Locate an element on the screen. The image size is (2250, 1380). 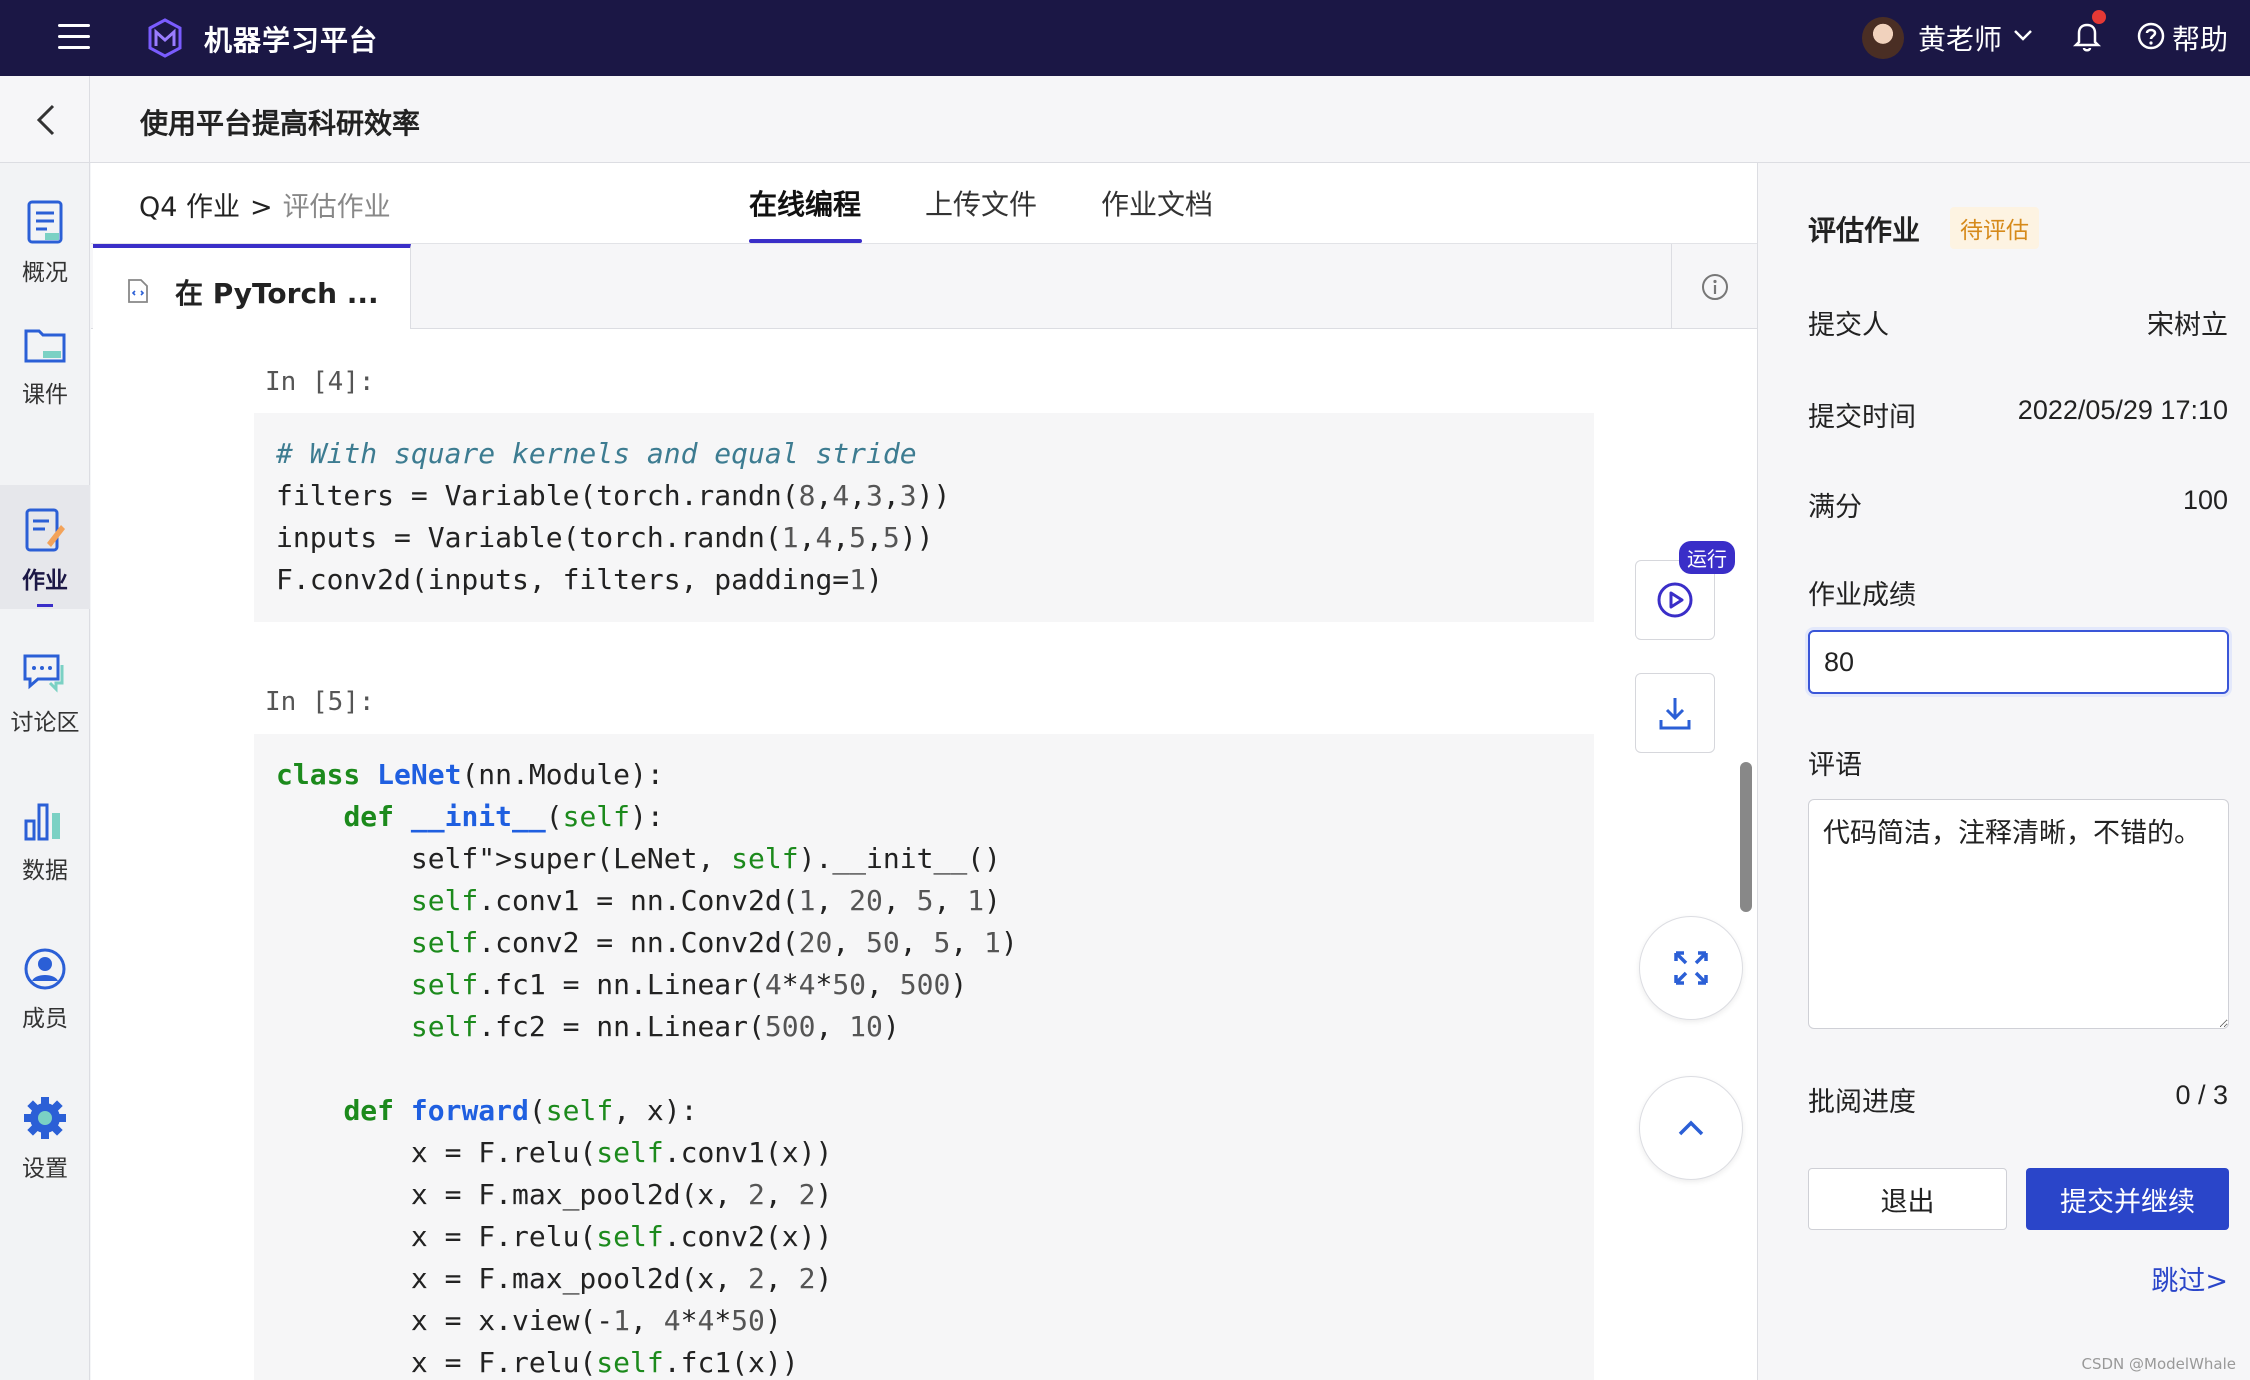
sidebar-item-discussion: 讨论区 is located at coordinates (45, 691).